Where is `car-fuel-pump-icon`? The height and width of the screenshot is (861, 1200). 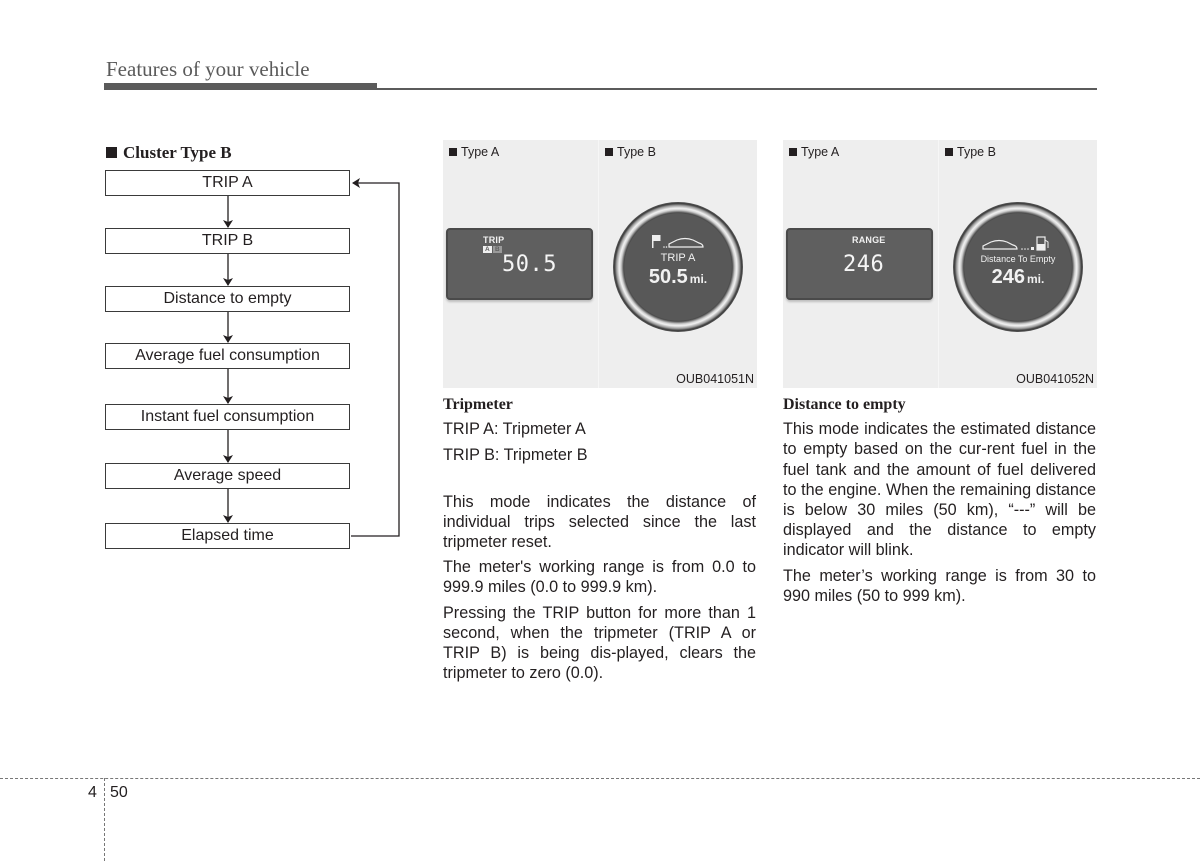 car-fuel-pump-icon is located at coordinates (1015, 243).